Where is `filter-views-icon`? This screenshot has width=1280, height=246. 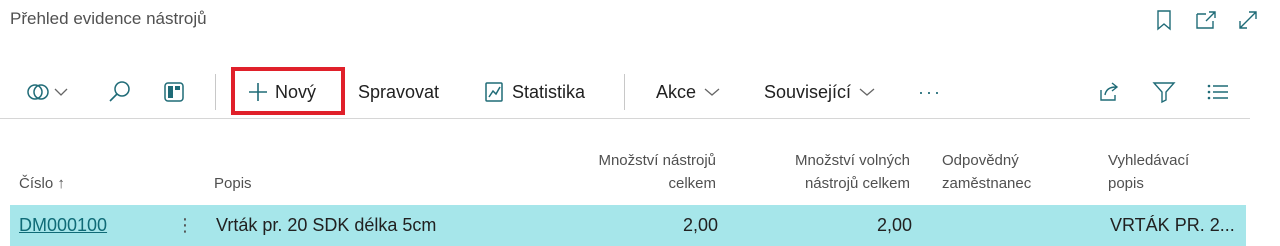 filter-views-icon is located at coordinates (39, 92).